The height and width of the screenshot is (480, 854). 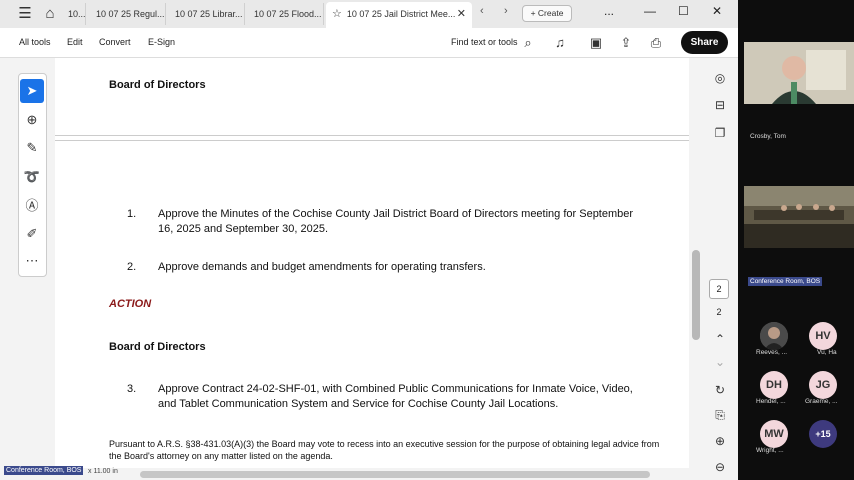 What do you see at coordinates (717, 11) in the screenshot?
I see `close-window-icon: ✕` at bounding box center [717, 11].